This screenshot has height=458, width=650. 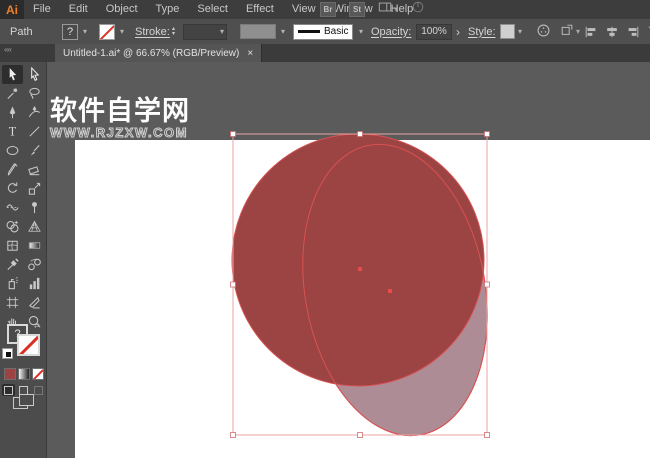 What do you see at coordinates (7, 353) in the screenshot?
I see `default-fill-stroke-icon` at bounding box center [7, 353].